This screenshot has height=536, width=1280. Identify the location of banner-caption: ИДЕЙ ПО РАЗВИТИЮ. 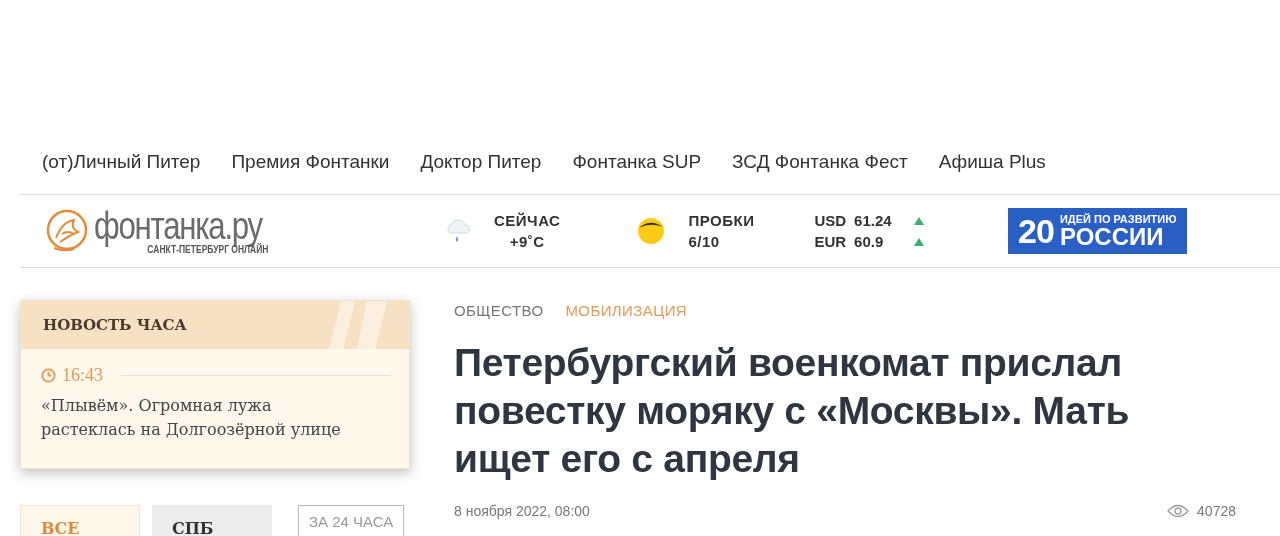
(1118, 219).